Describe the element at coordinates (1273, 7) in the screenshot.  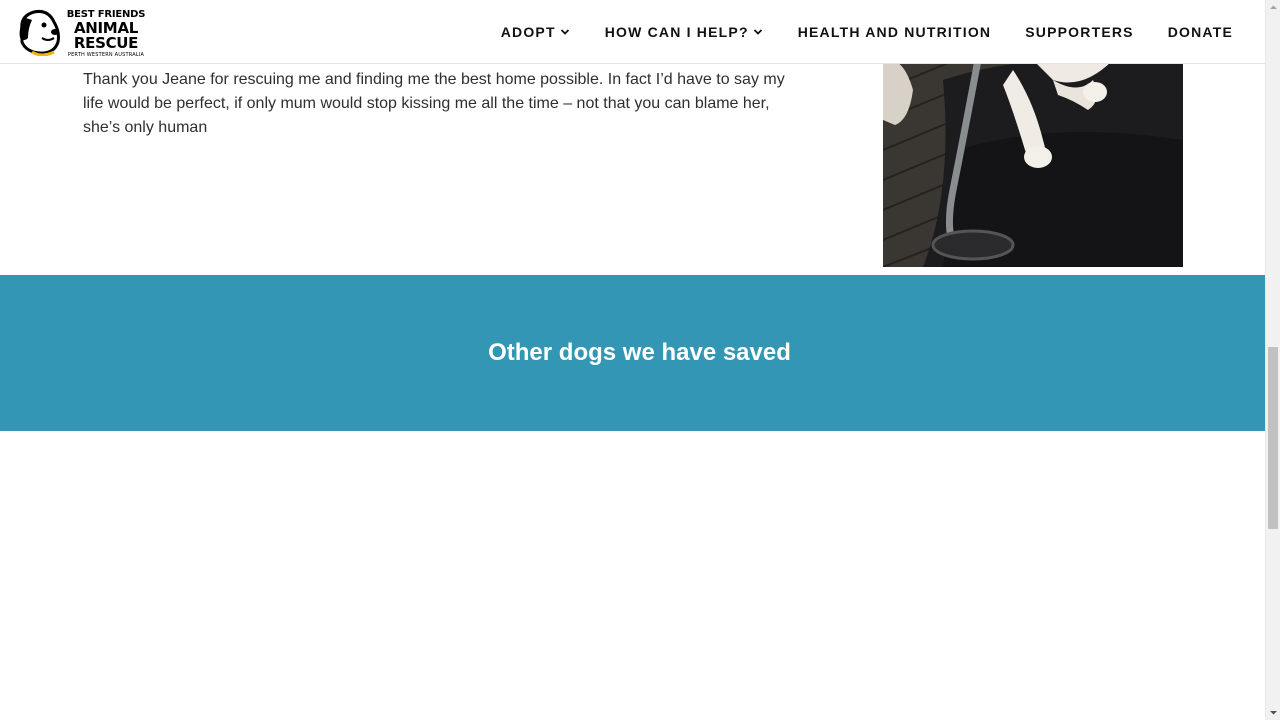
I see `scroll-up-arrow-icon` at that location.